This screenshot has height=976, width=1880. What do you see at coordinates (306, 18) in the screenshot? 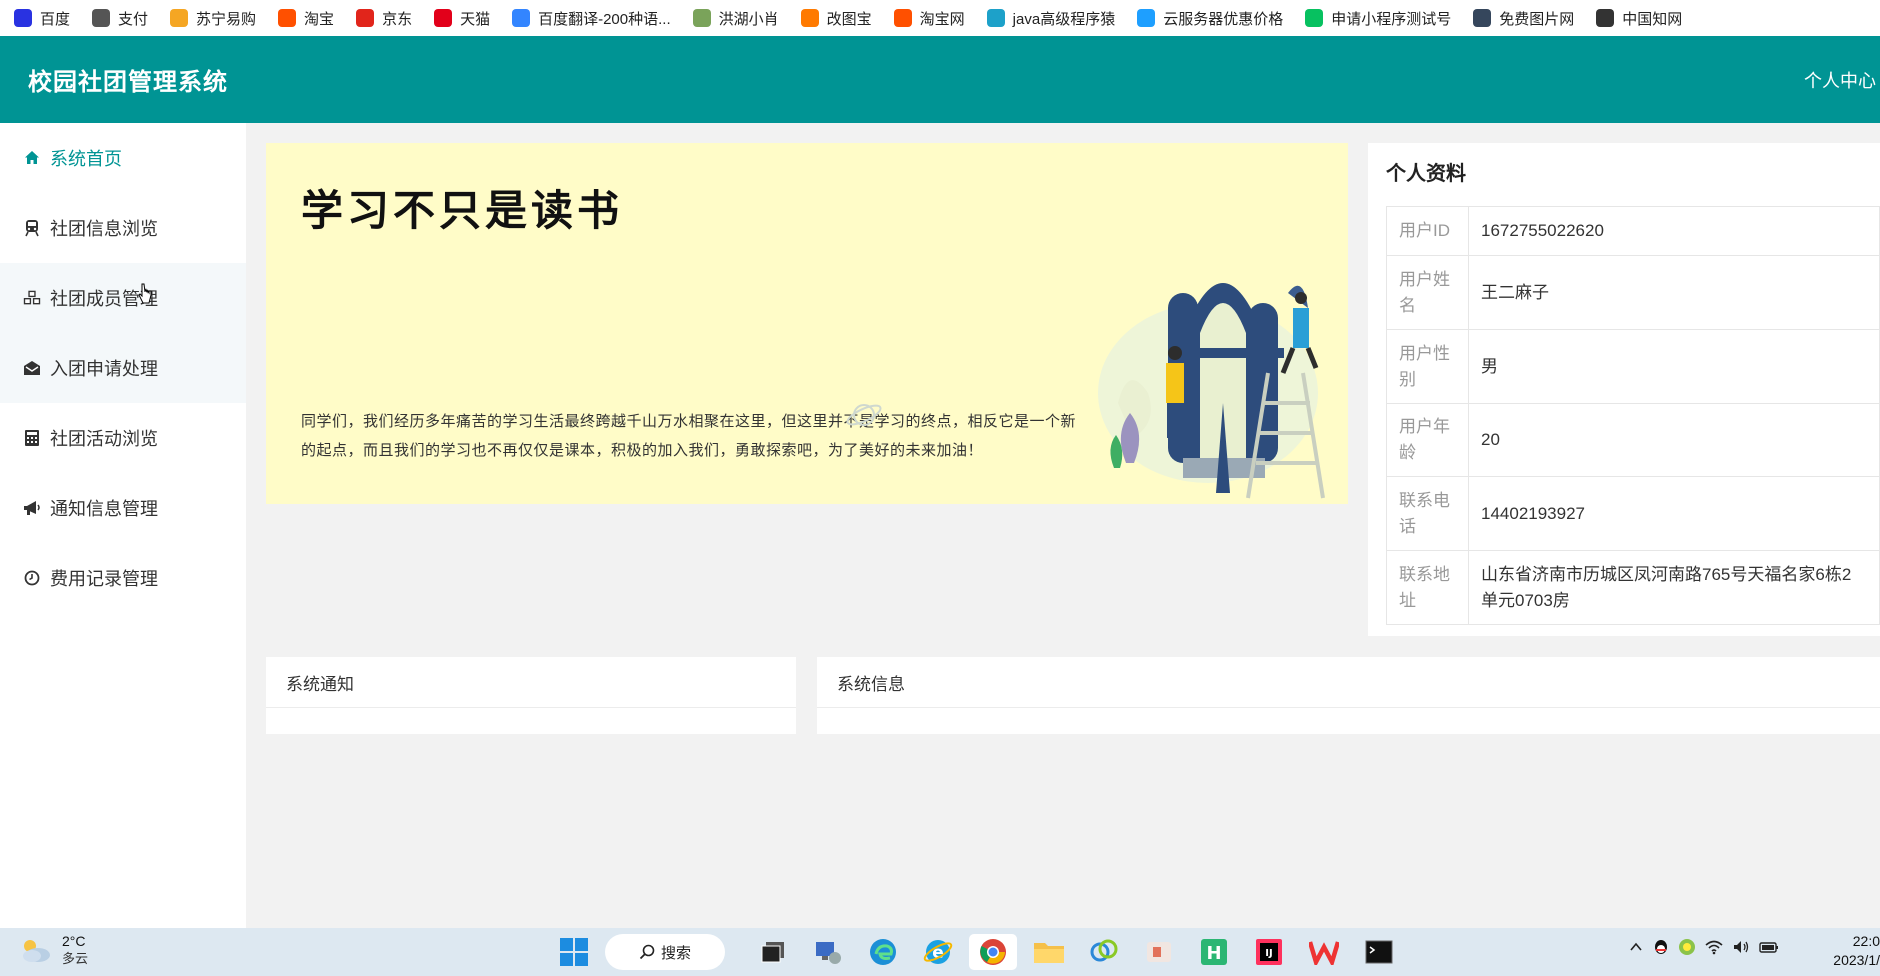
I see `bookmark-item: 淘宝` at bounding box center [306, 18].